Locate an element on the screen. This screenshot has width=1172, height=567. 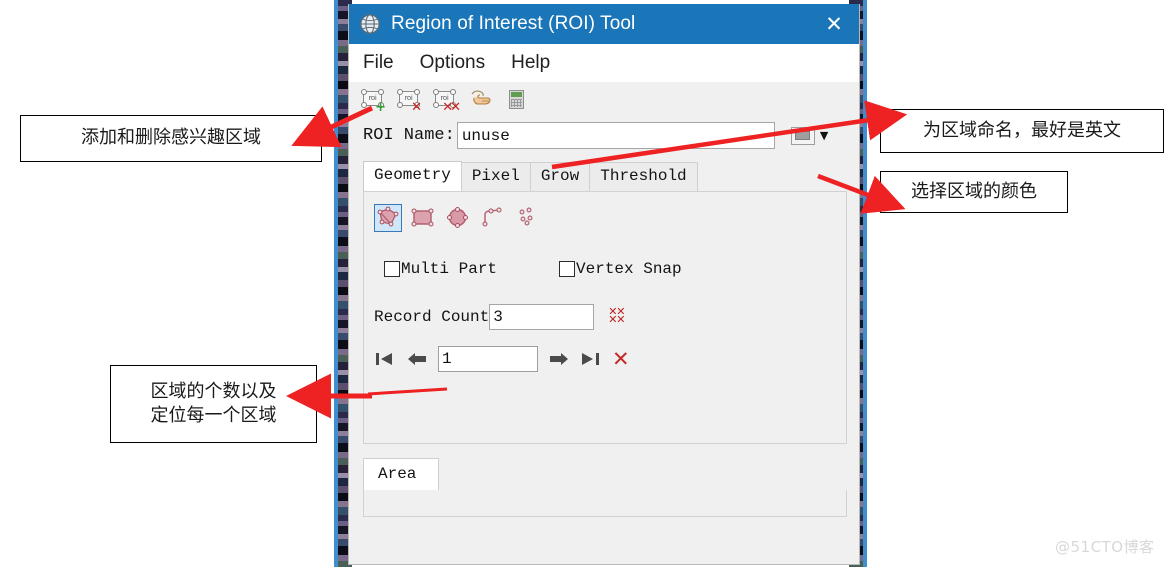
first-record-button is located at coordinates (385, 359).